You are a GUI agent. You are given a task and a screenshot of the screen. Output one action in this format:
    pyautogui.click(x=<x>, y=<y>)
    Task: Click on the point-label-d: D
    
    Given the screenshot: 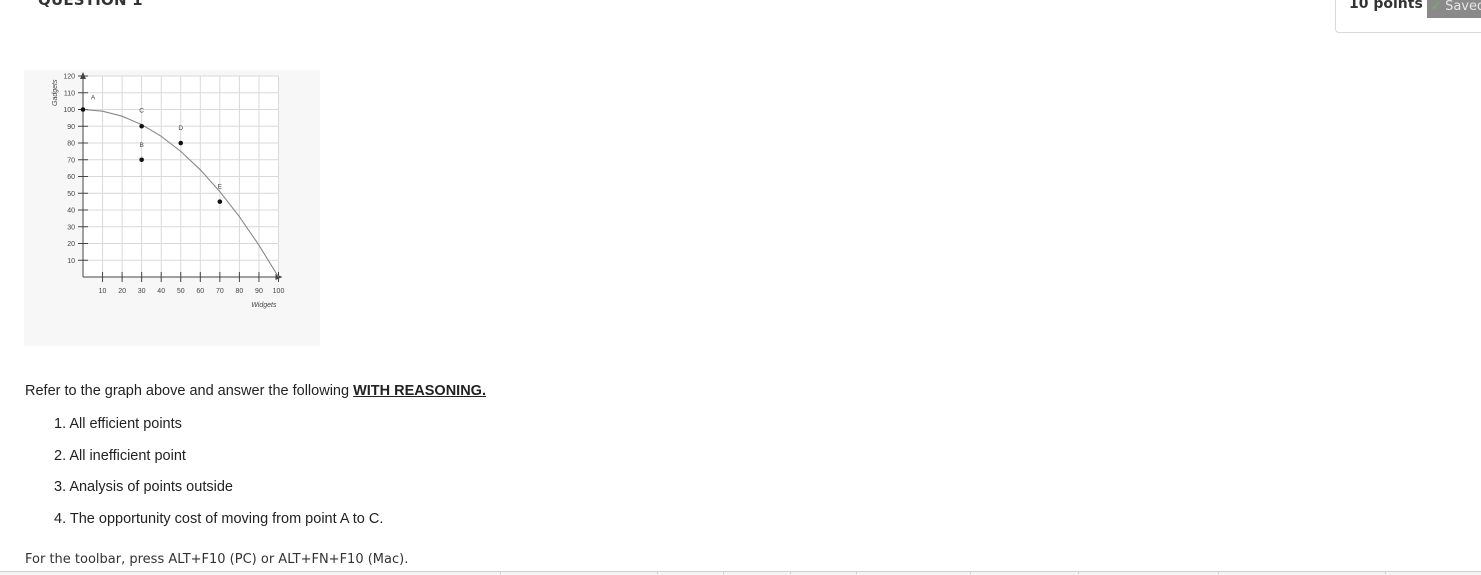 What is the action you would take?
    pyautogui.click(x=180, y=128)
    